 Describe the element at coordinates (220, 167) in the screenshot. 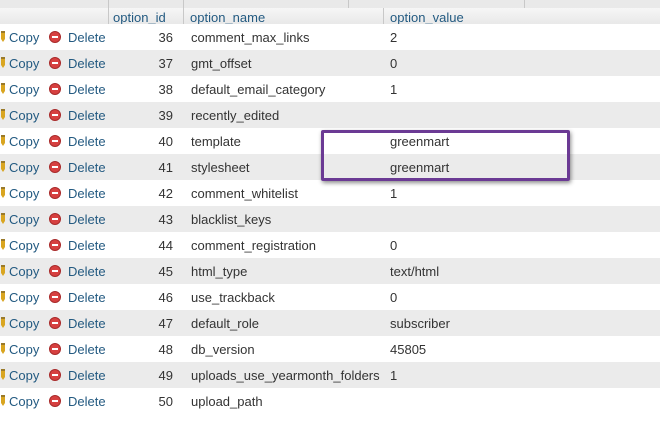

I see `option-name-cell: stylesheet` at that location.